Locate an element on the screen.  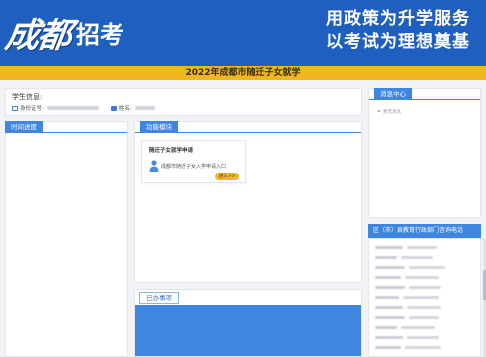
message-center-panel: 消息中心 暂无消息 is located at coordinates (424, 153).